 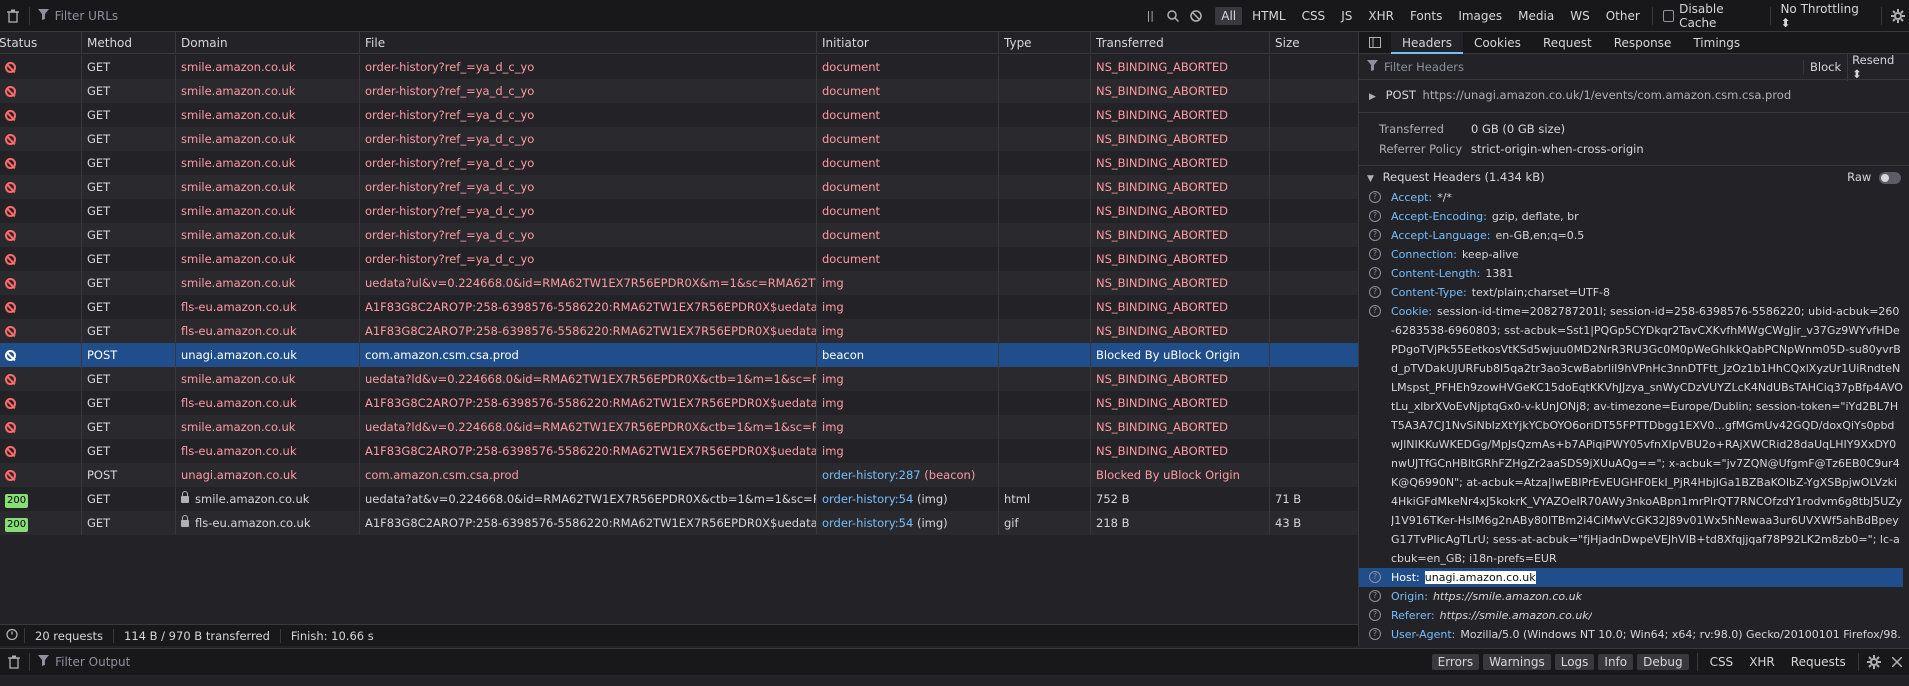 What do you see at coordinates (1897, 662) in the screenshot?
I see `close-icon` at bounding box center [1897, 662].